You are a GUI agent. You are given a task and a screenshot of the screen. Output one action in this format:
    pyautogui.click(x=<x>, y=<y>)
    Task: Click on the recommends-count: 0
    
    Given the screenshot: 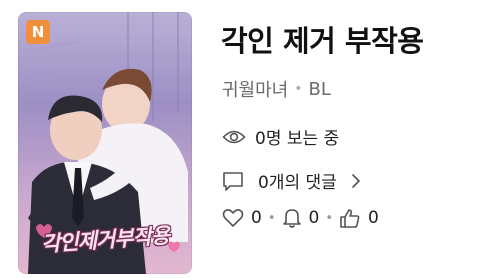 What is the action you would take?
    pyautogui.click(x=373, y=218)
    